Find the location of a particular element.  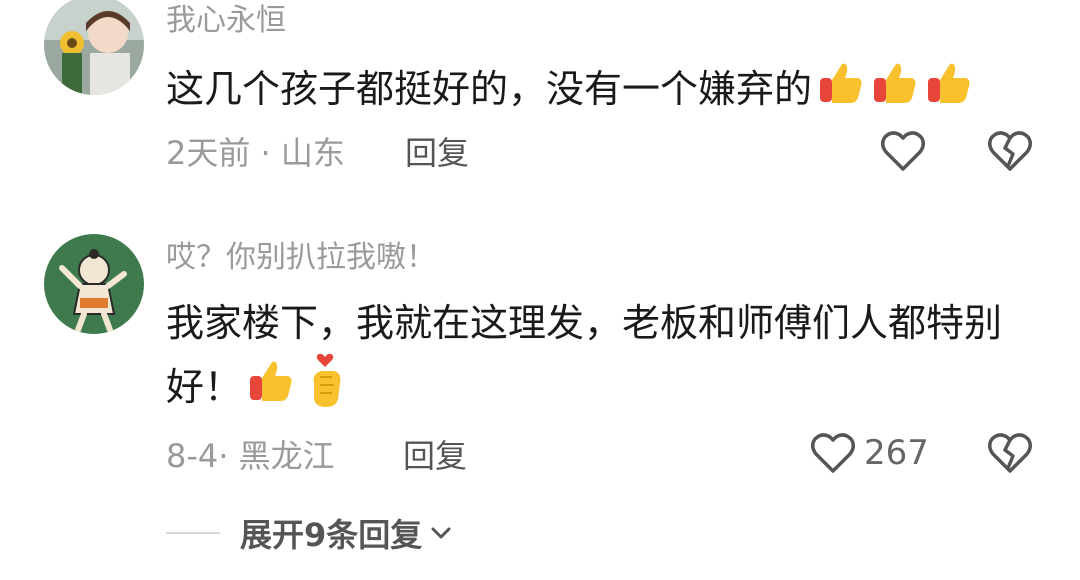

comment-body: 这几个孩子都挺好的，没有一个嫌弃的 is located at coordinates (489, 89).